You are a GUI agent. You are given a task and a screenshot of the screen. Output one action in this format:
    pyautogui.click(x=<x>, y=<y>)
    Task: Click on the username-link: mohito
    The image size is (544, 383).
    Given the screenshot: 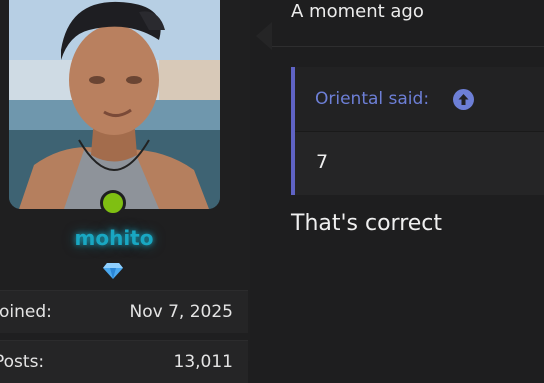 What is the action you would take?
    pyautogui.click(x=114, y=238)
    